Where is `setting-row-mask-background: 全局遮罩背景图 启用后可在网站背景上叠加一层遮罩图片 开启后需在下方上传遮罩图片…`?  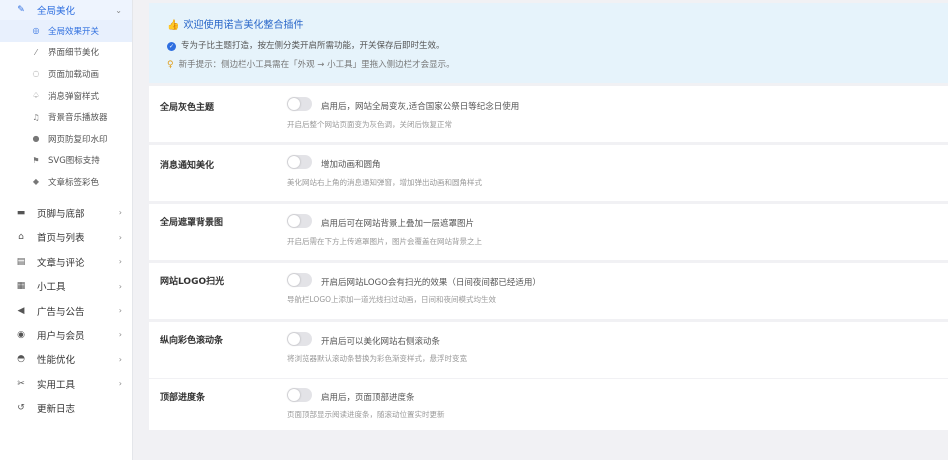
setting-row-mask-background: 全局遮罩背景图 启用后可在网站背景上叠加一层遮罩图片 开启后需在下方上传遮罩图片… is located at coordinates (548, 232).